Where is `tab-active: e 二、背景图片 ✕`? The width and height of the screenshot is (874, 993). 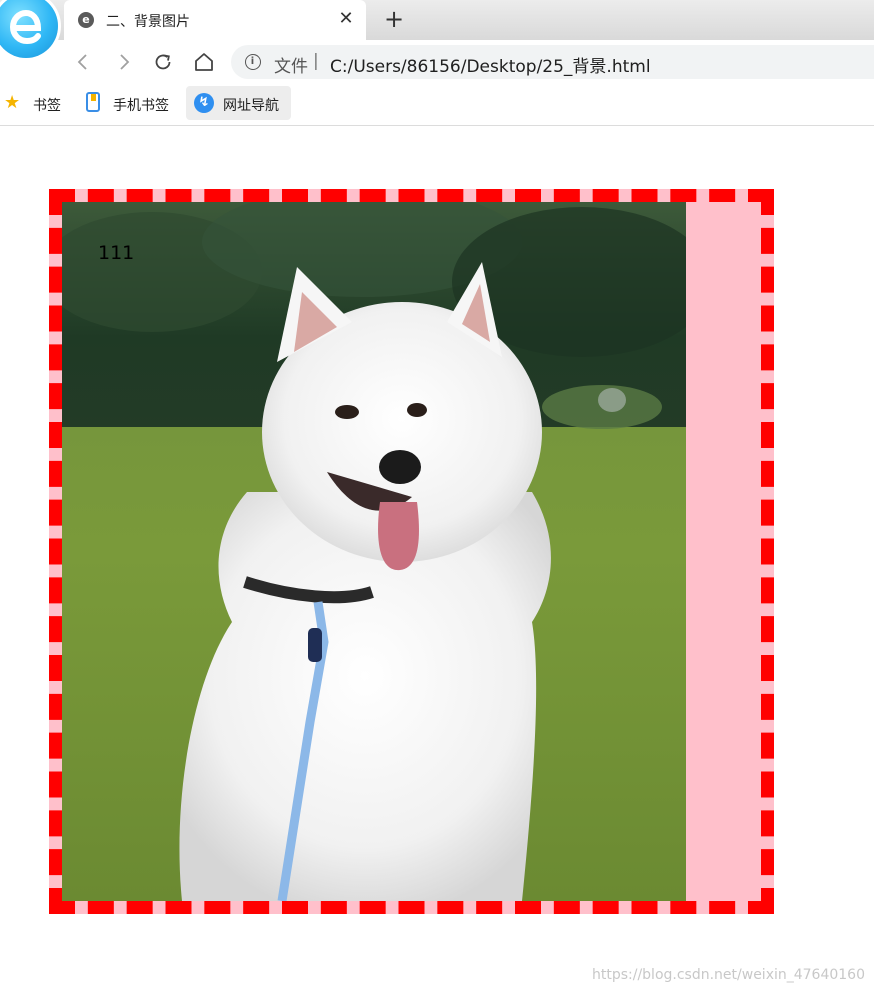
tab-active: e 二、背景图片 ✕ is located at coordinates (215, 20).